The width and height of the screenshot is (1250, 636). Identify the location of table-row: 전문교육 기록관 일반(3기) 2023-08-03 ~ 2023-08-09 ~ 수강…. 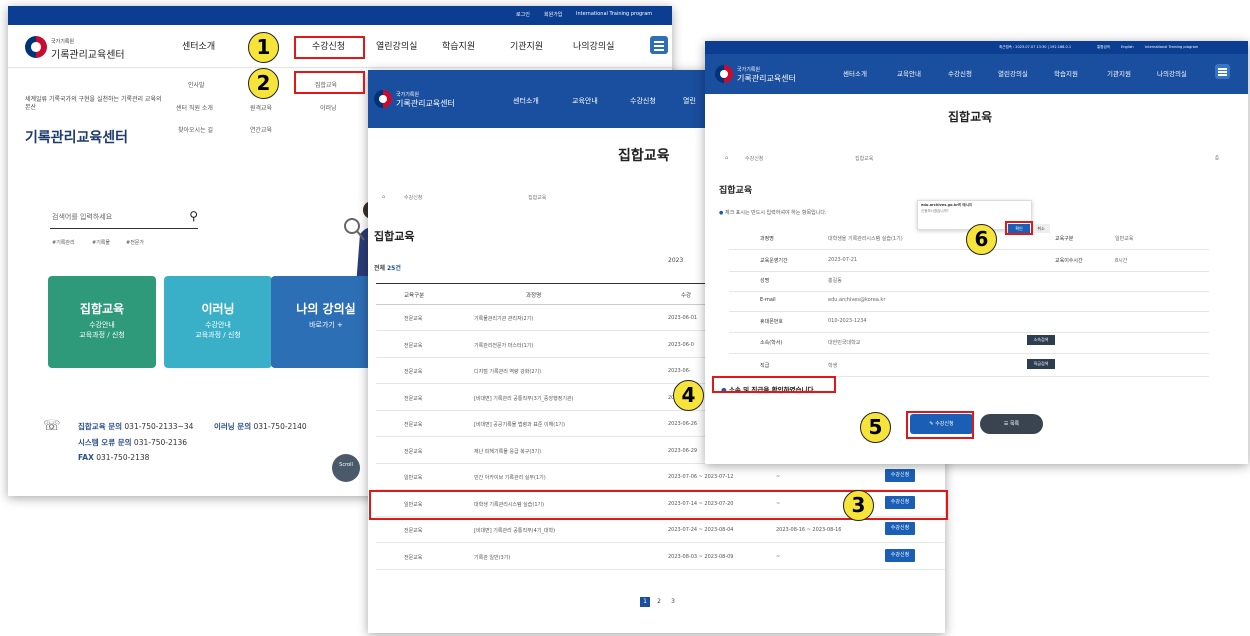
(660, 557).